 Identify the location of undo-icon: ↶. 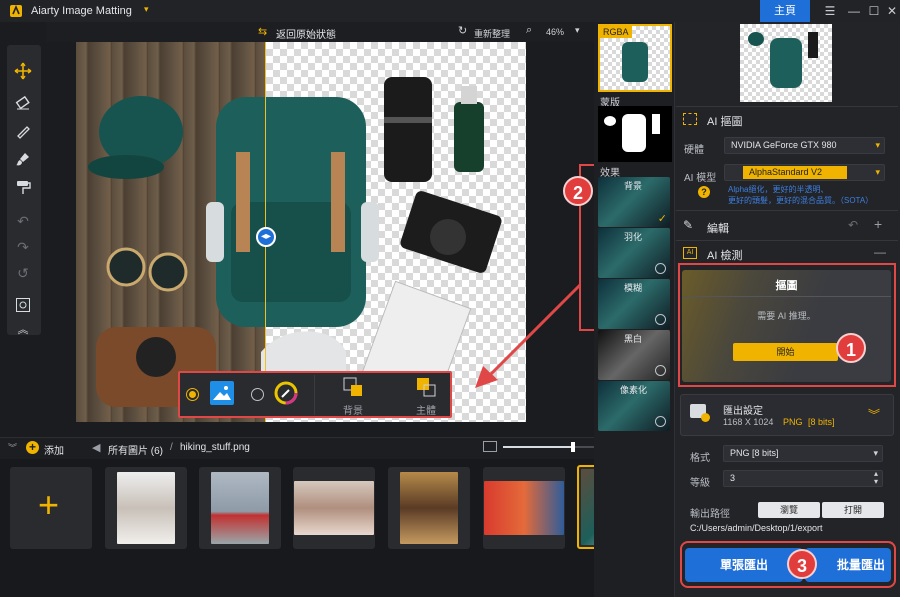
(23, 221).